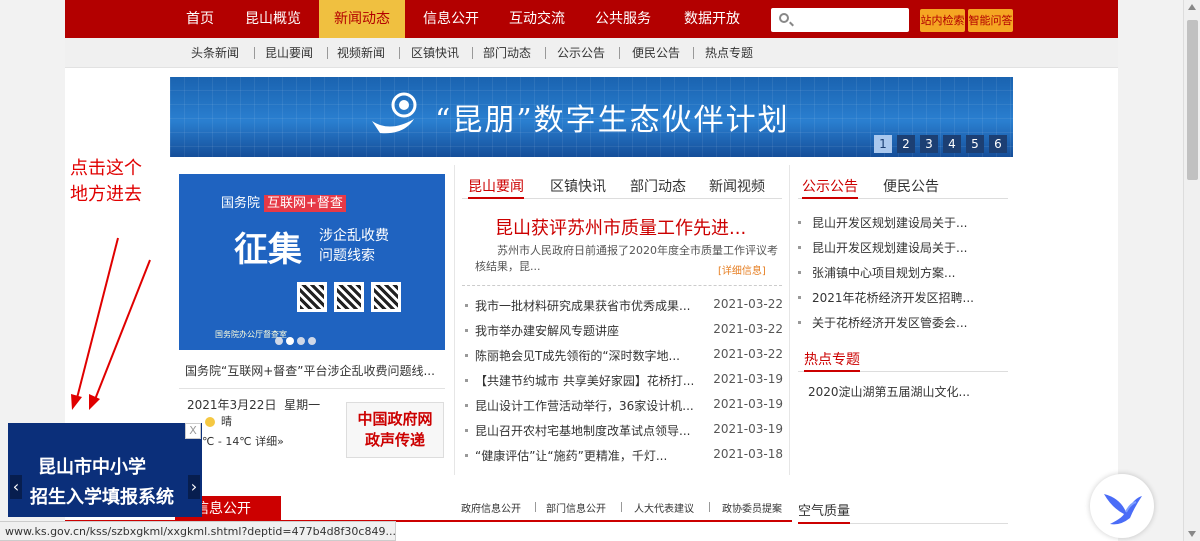 The height and width of the screenshot is (541, 1200). What do you see at coordinates (1192, 7) in the screenshot?
I see `scroll-up-icon` at bounding box center [1192, 7].